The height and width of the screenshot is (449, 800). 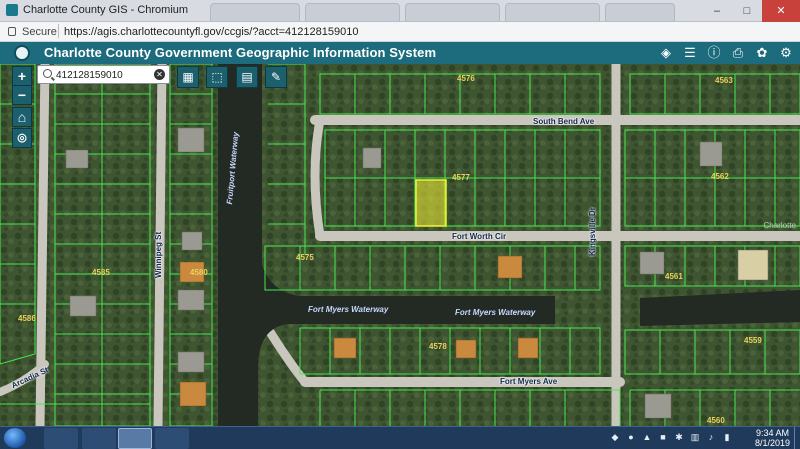 I want to click on explorer-app, so click(x=172, y=438).